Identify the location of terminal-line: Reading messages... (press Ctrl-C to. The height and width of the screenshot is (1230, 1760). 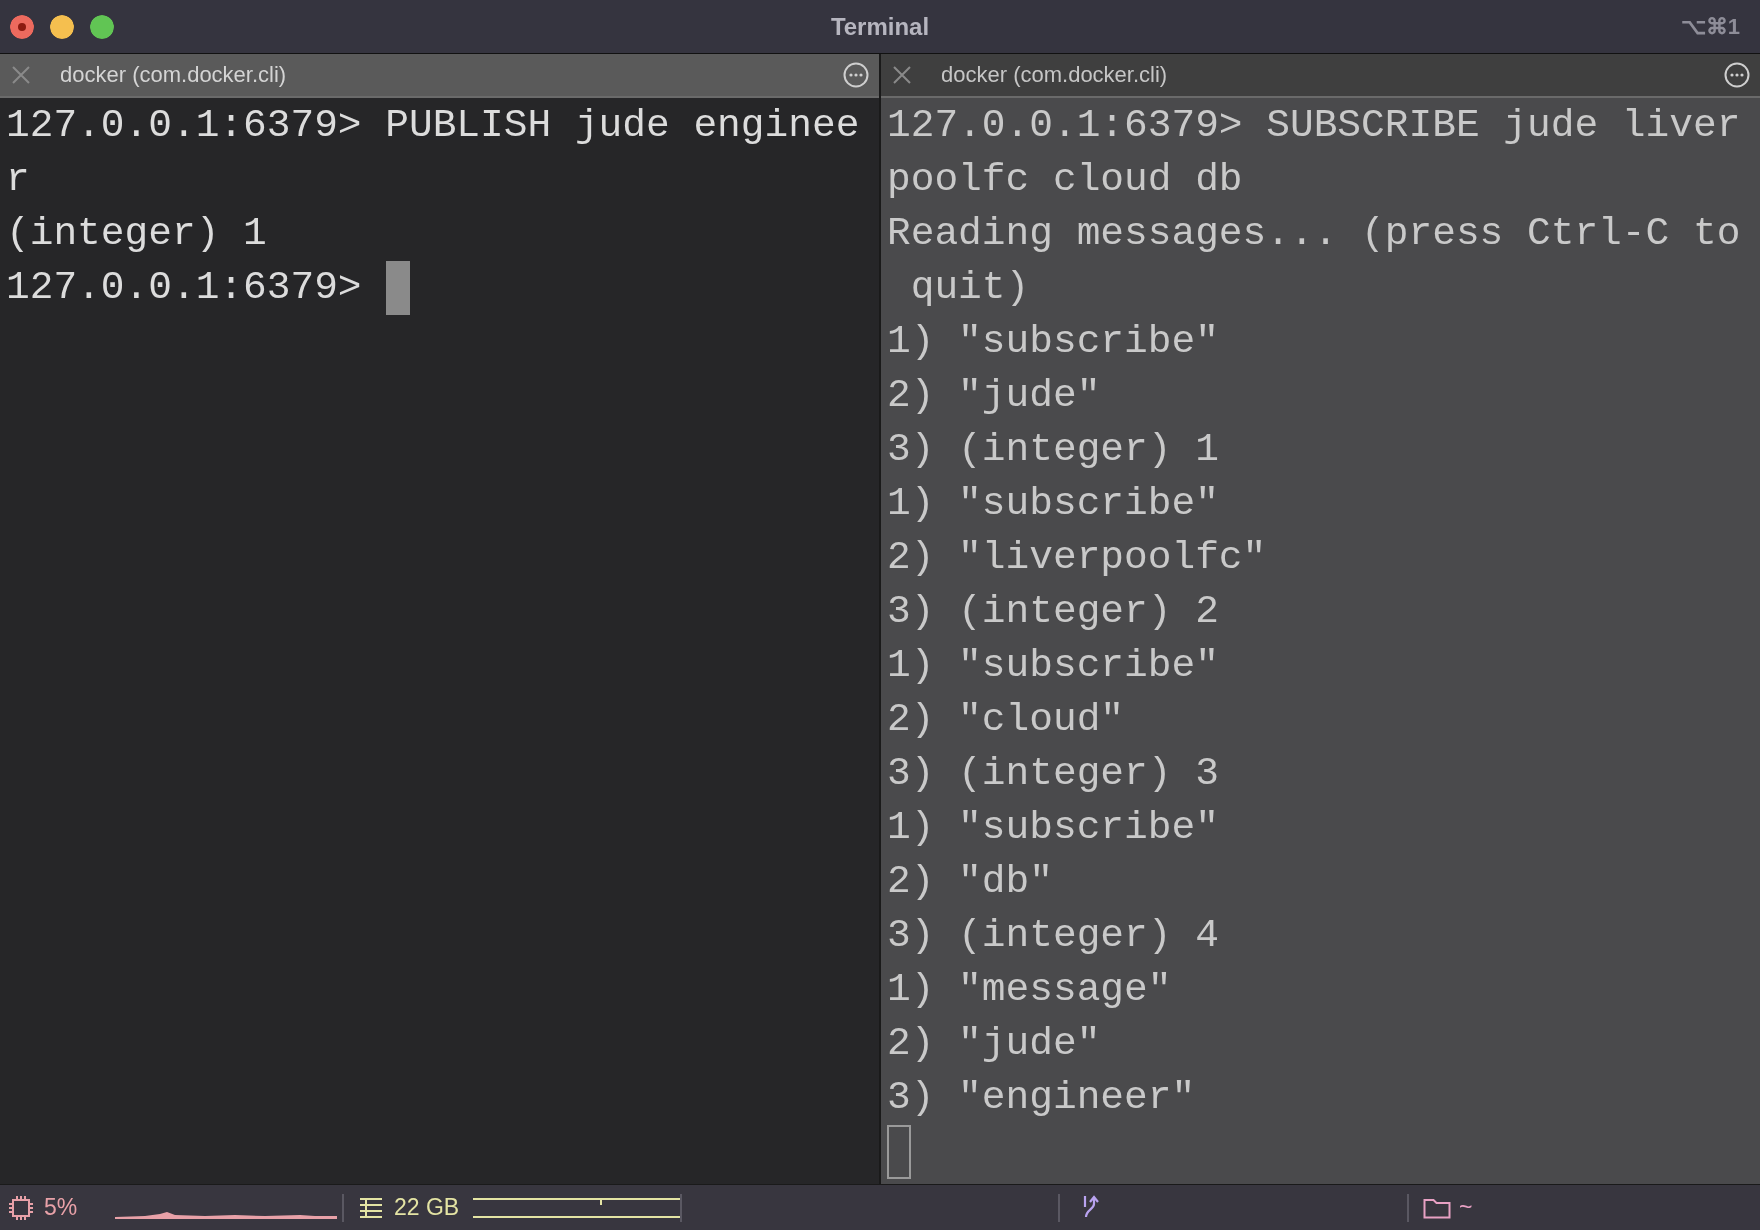
(1314, 234).